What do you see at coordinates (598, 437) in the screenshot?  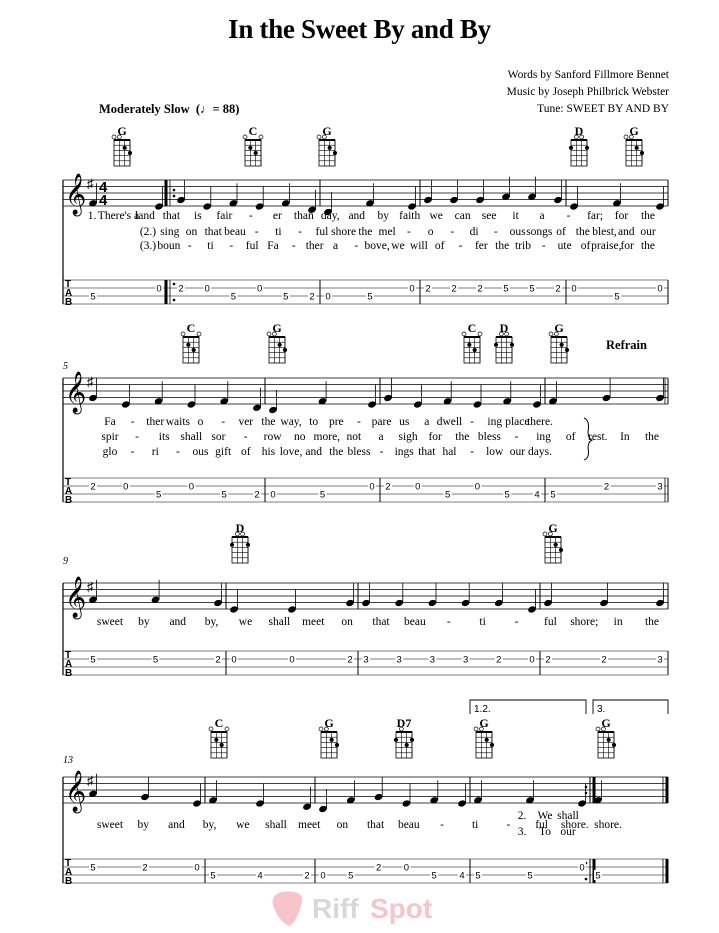 I see `lyric-verse-2: rest.` at bounding box center [598, 437].